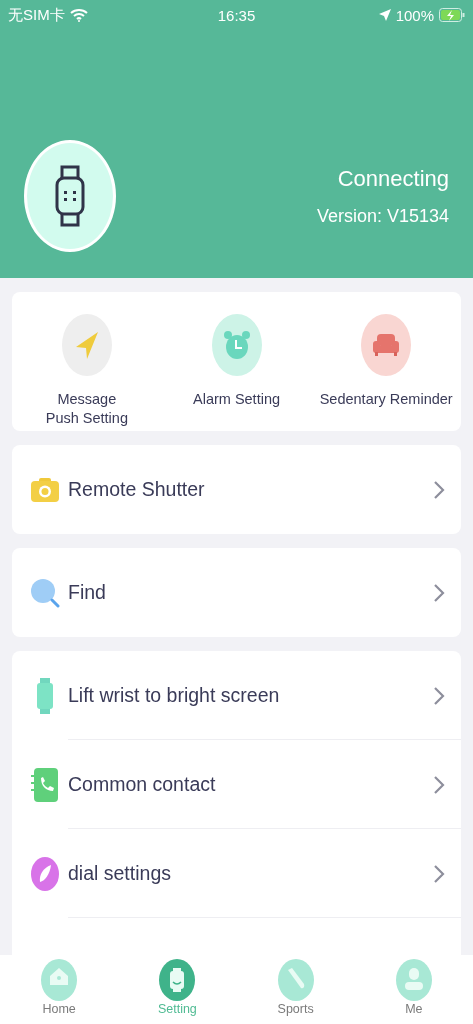 The image size is (473, 1024). Describe the element at coordinates (177, 980) in the screenshot. I see `setting-tab-icon` at that location.